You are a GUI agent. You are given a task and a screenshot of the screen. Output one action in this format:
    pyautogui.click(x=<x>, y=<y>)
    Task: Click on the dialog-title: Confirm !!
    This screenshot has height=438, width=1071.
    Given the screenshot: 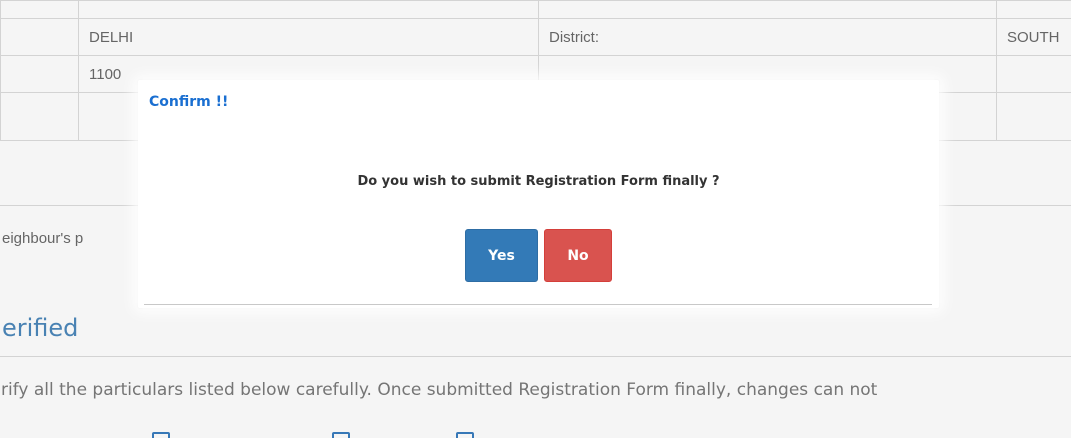 What is the action you would take?
    pyautogui.click(x=189, y=102)
    